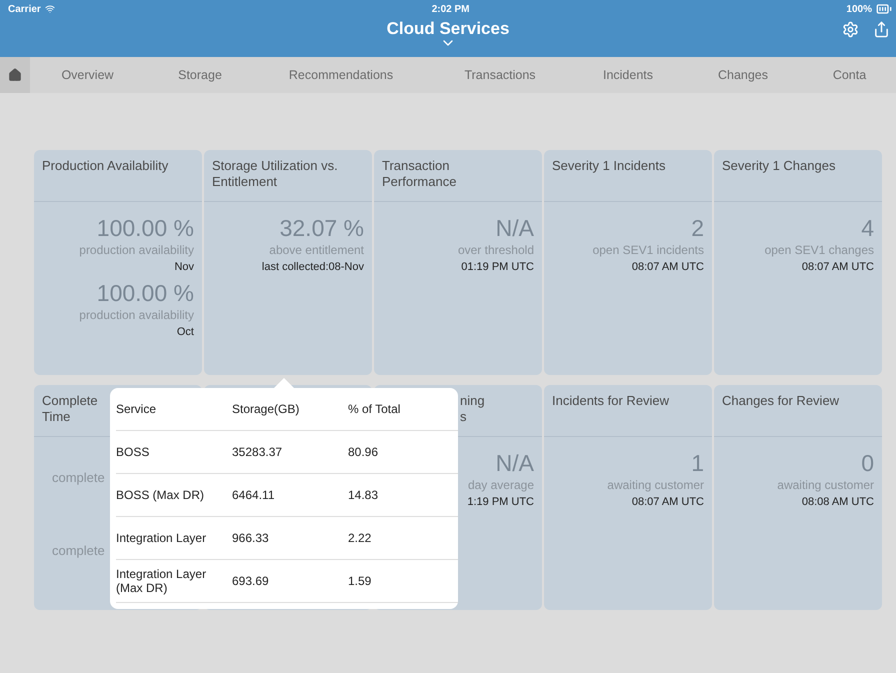 Image resolution: width=896 pixels, height=673 pixels. What do you see at coordinates (743, 75) in the screenshot?
I see `nav-tab: Changes` at bounding box center [743, 75].